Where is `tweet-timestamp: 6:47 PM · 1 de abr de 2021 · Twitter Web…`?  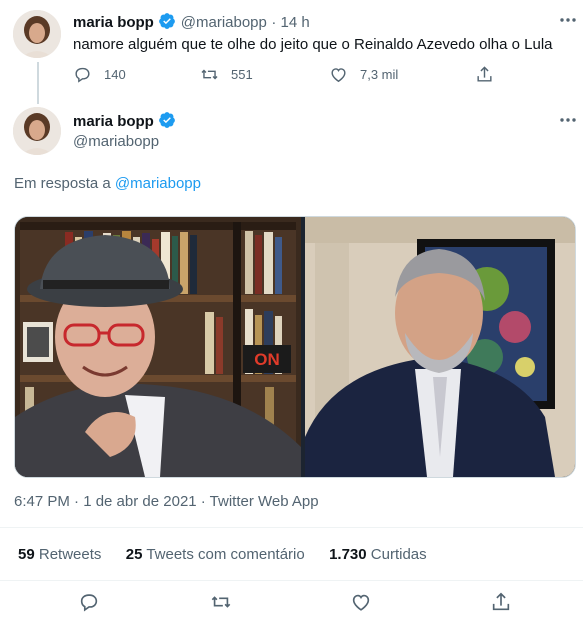 tweet-timestamp: 6:47 PM · 1 de abr de 2021 · Twitter Web… is located at coordinates (166, 501).